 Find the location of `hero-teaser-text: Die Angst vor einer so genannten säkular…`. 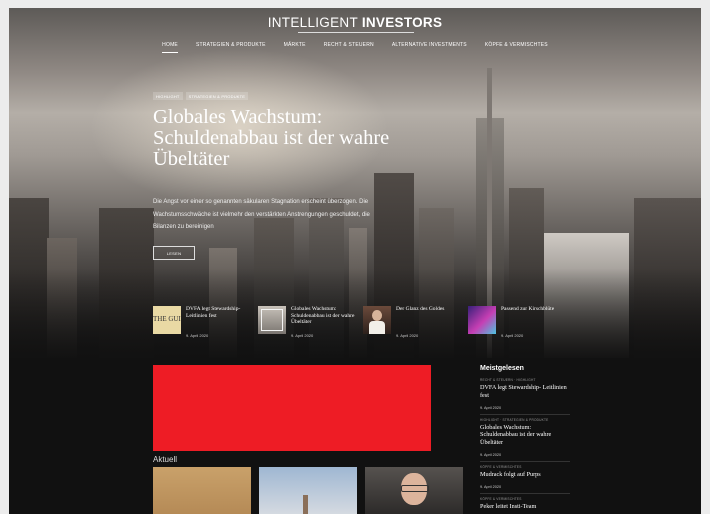

hero-teaser-text: Die Angst vor einer so genannten säkular… is located at coordinates (261, 214).